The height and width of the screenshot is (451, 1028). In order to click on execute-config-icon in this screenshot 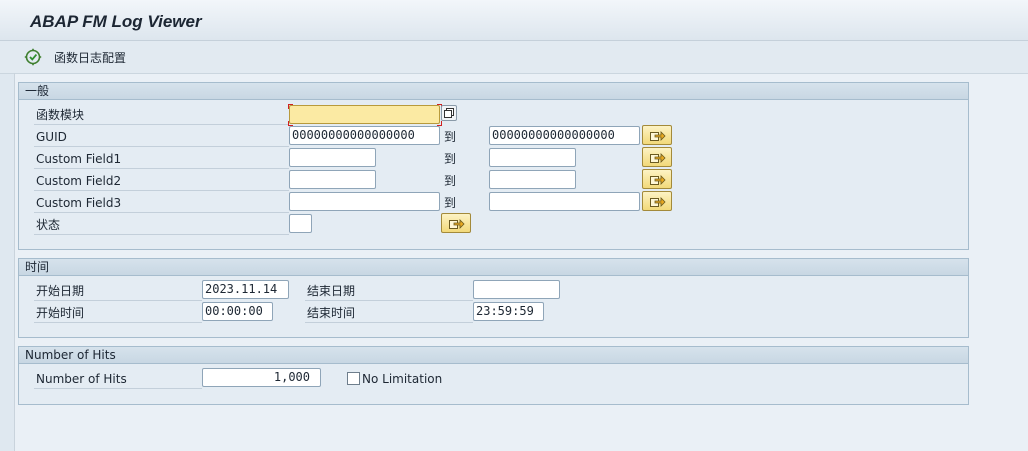, I will do `click(33, 57)`.